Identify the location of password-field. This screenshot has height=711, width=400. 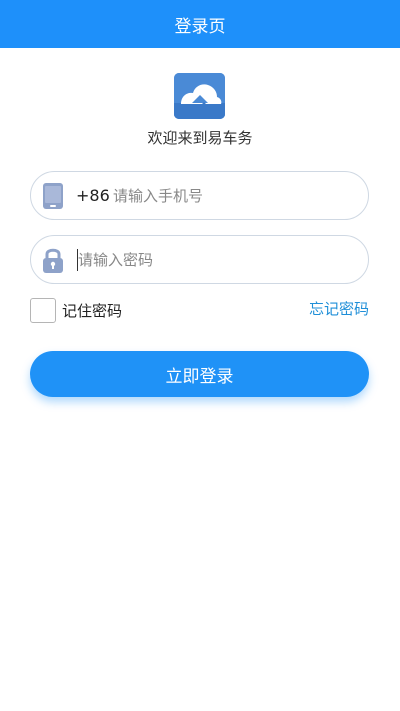
(199, 259).